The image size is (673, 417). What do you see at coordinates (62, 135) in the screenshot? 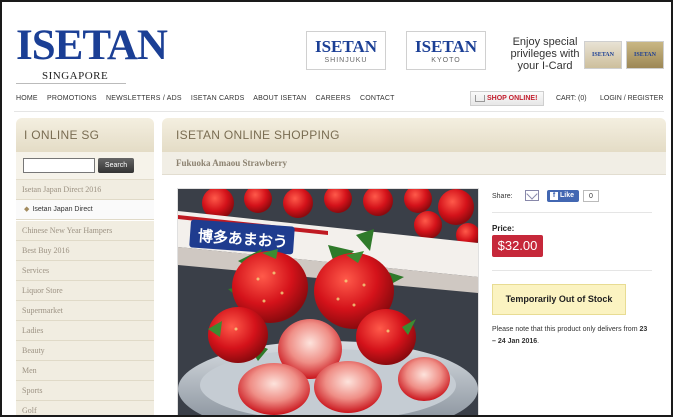
I see `sidebar-title: I ONLINE SG` at bounding box center [62, 135].